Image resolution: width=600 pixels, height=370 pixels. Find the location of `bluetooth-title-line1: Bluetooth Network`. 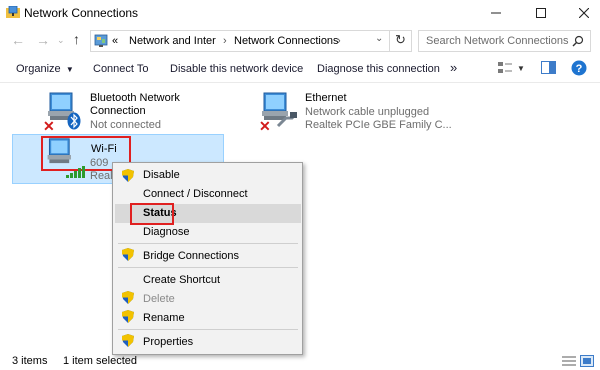

bluetooth-title-line1: Bluetooth Network is located at coordinates (135, 98).